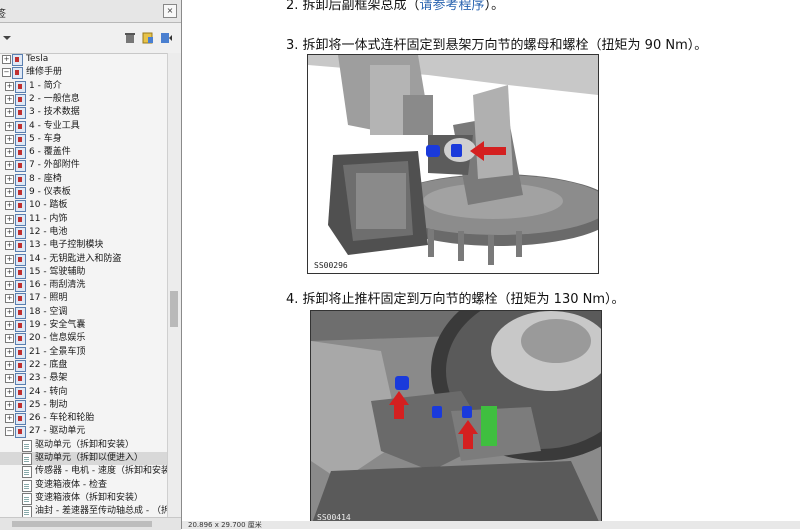 The height and width of the screenshot is (530, 800). Describe the element at coordinates (83, 432) in the screenshot. I see `tree-item-section: − 27 - 驱动单元` at that location.